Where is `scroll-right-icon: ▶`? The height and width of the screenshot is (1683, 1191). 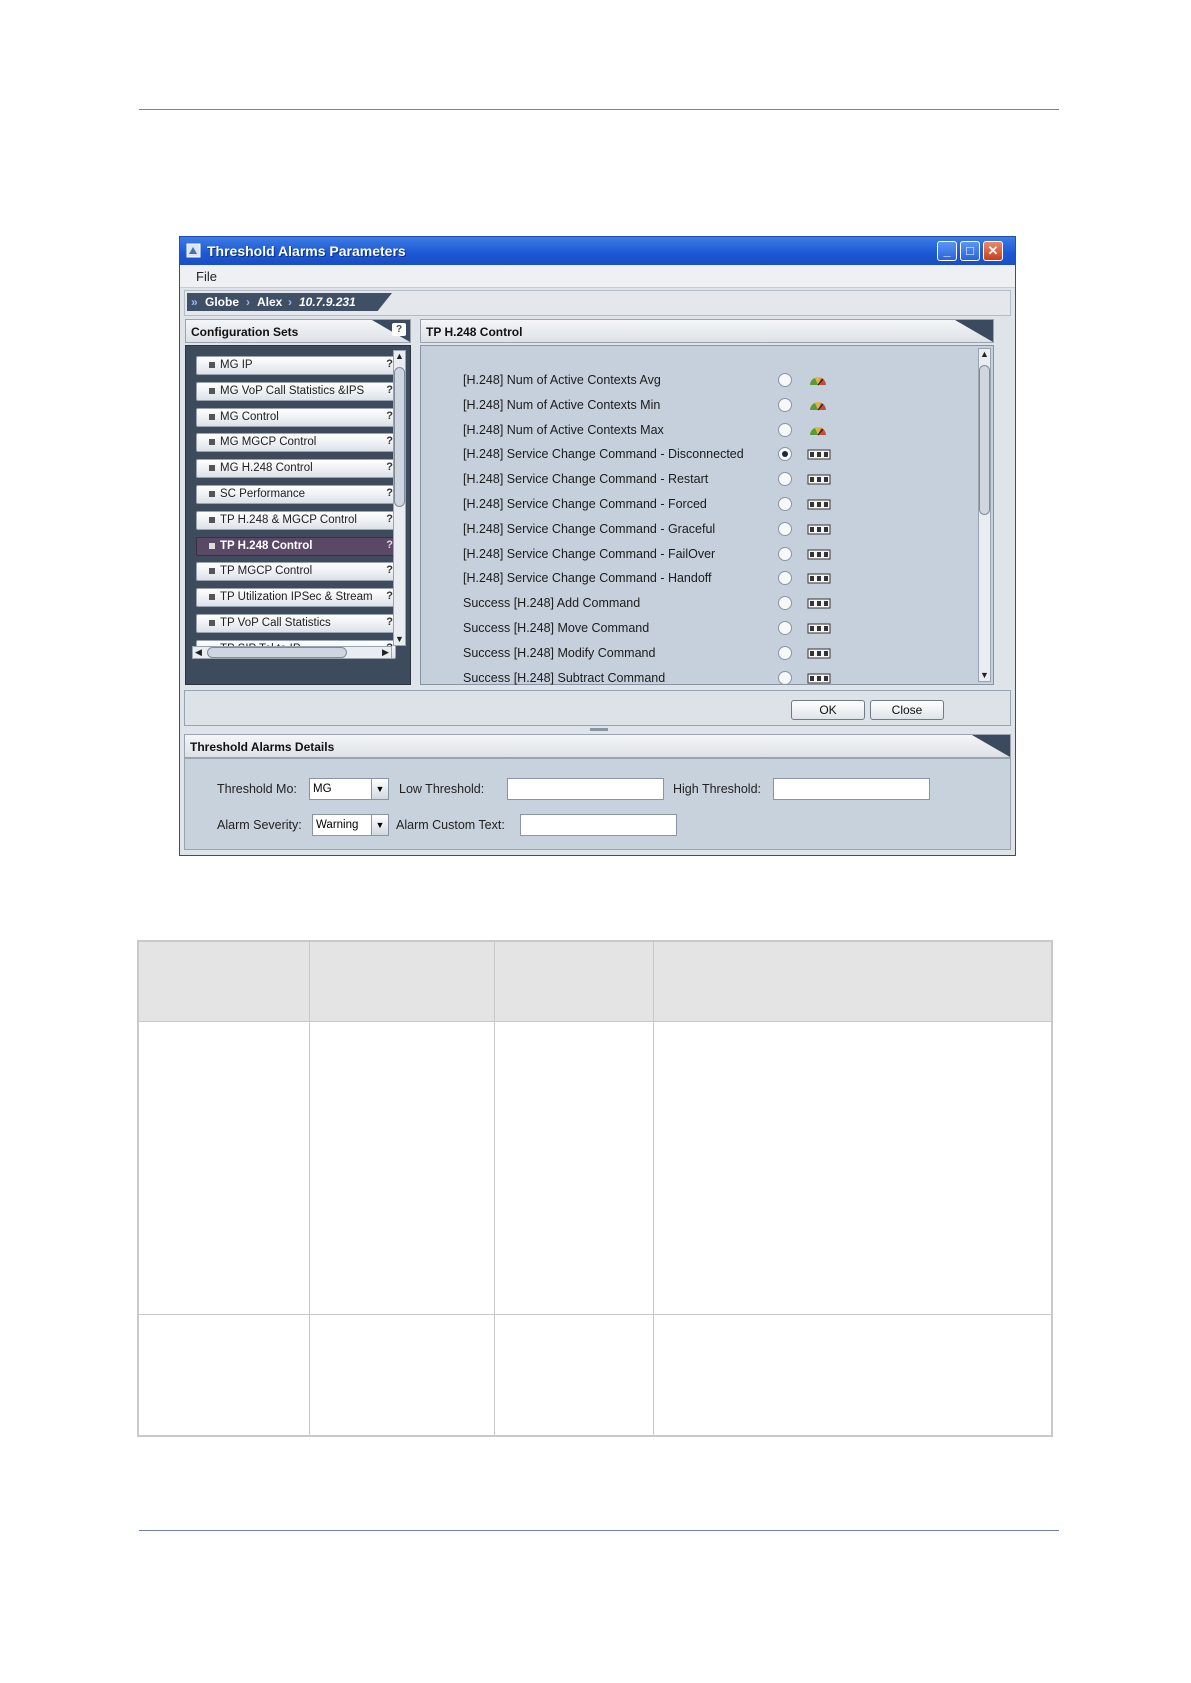
scroll-right-icon: ▶ is located at coordinates (385, 652).